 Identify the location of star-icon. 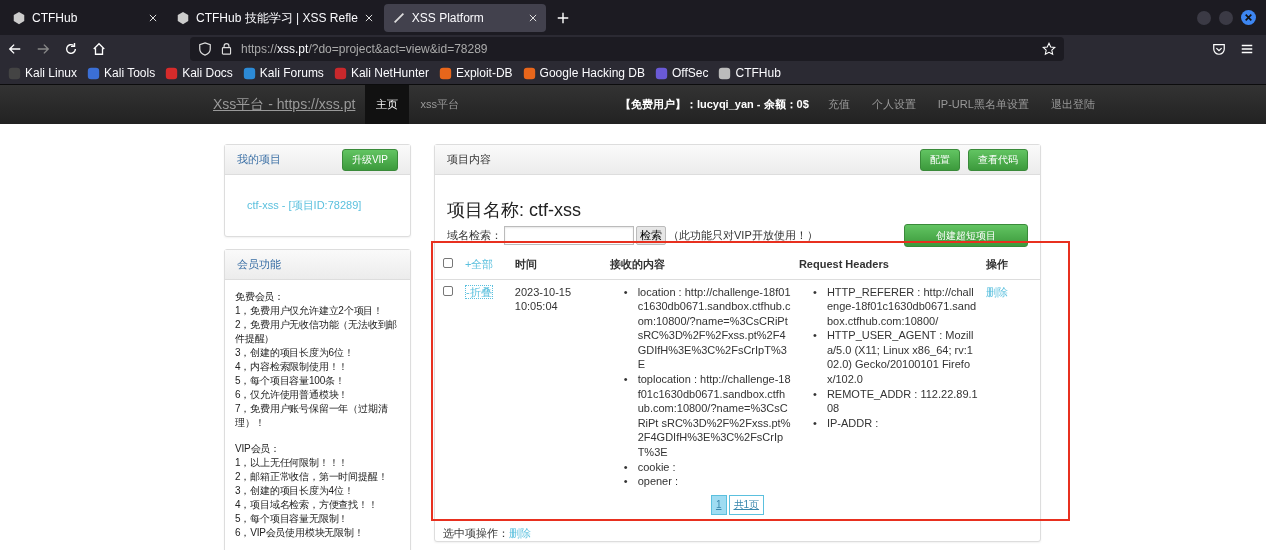
(1049, 48).